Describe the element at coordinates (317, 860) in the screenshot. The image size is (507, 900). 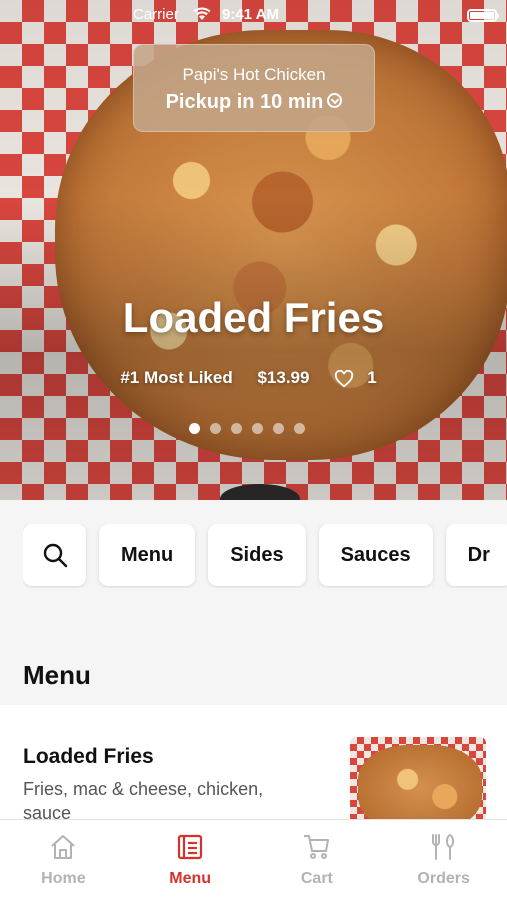
I see `tab-cart: Cart` at that location.